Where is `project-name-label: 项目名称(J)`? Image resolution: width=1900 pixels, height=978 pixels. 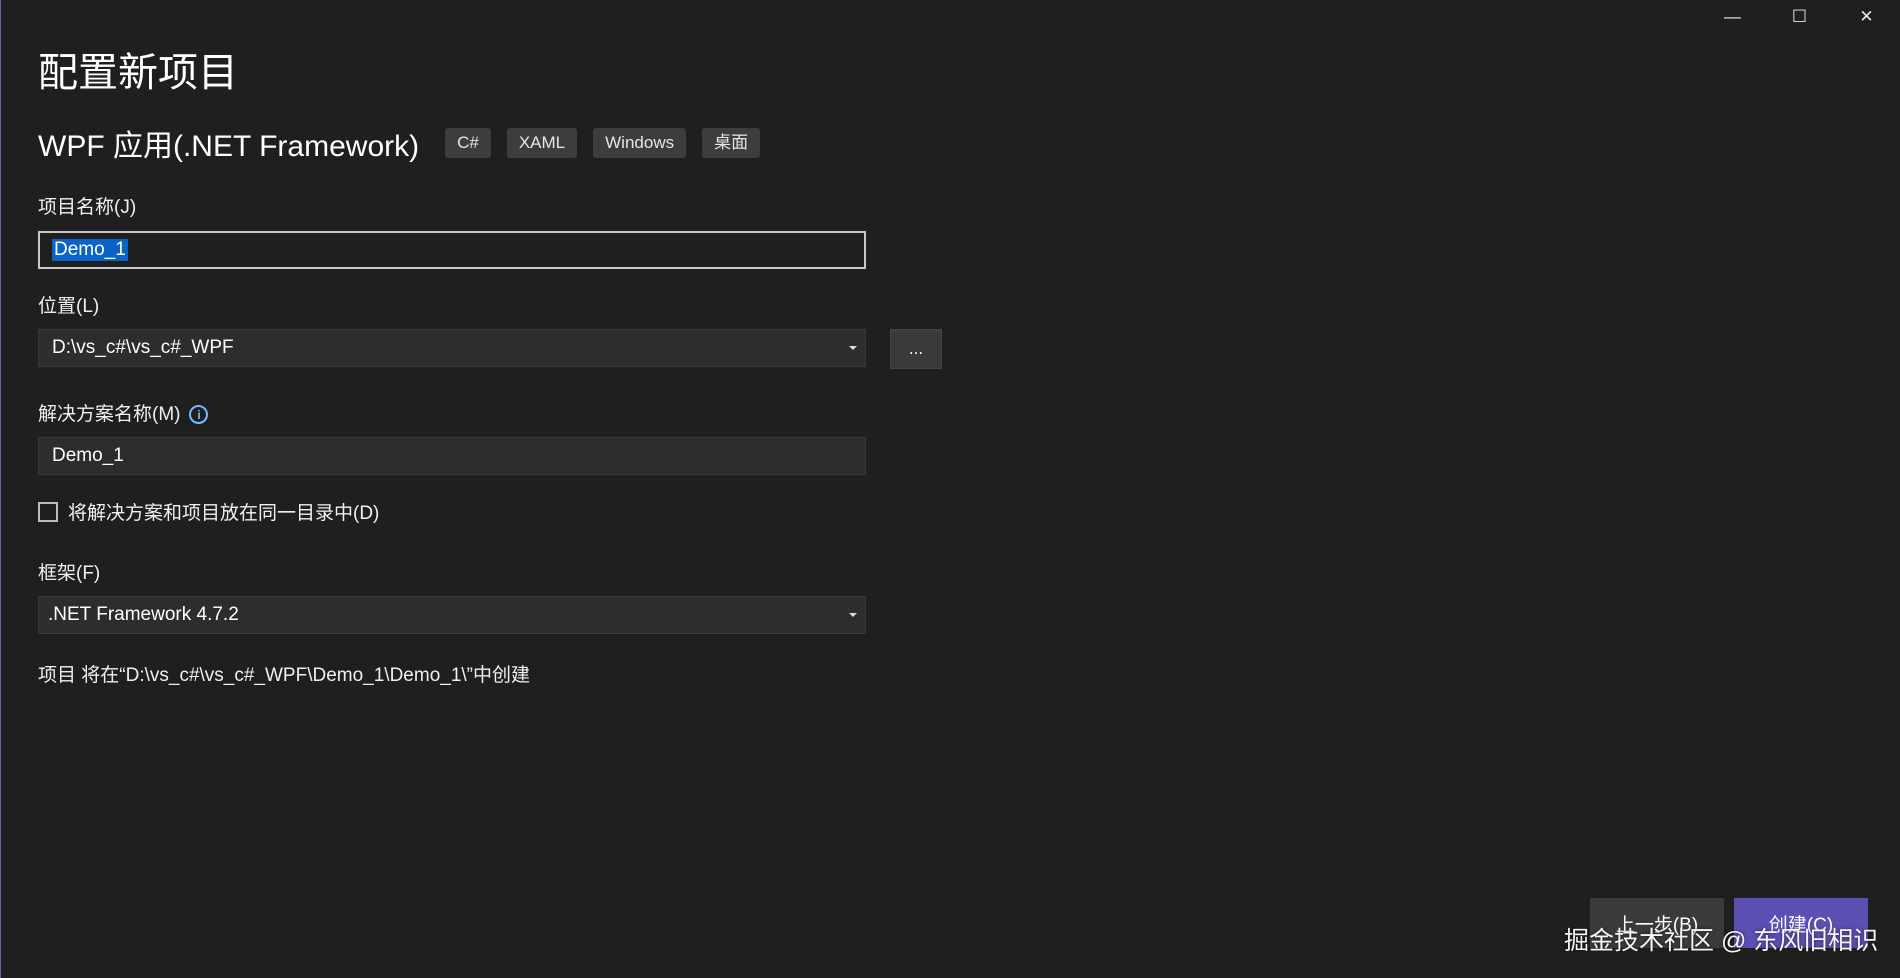 project-name-label: 项目名称(J) is located at coordinates (87, 207).